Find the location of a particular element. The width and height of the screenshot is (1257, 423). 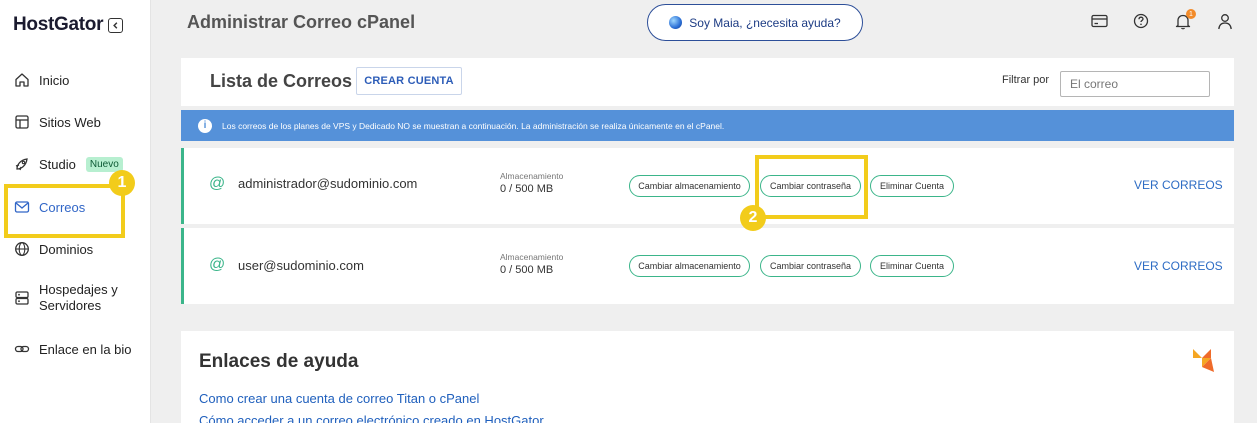

list-title: Lista de Correos is located at coordinates (281, 81).